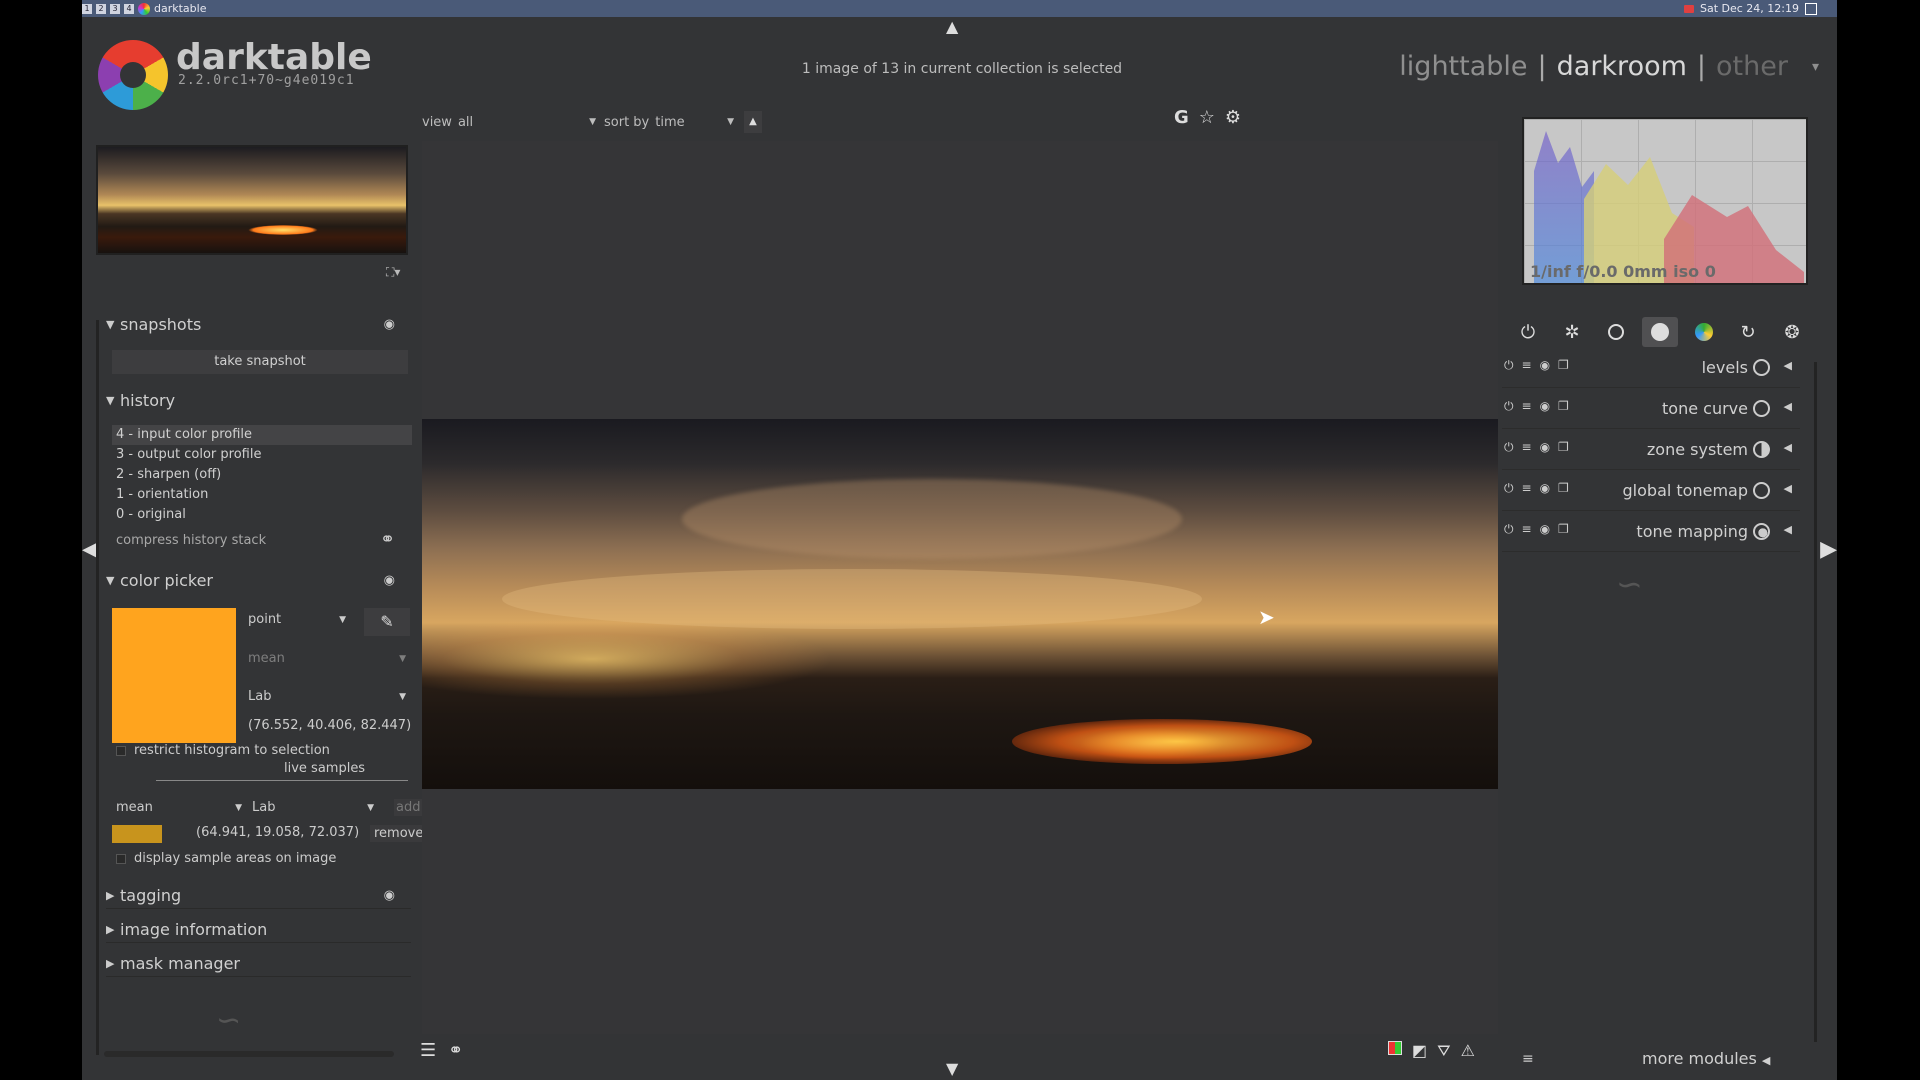 This screenshot has width=1920, height=1080. I want to click on raw-overexposed-icon: ⛛, so click(1443, 1051).